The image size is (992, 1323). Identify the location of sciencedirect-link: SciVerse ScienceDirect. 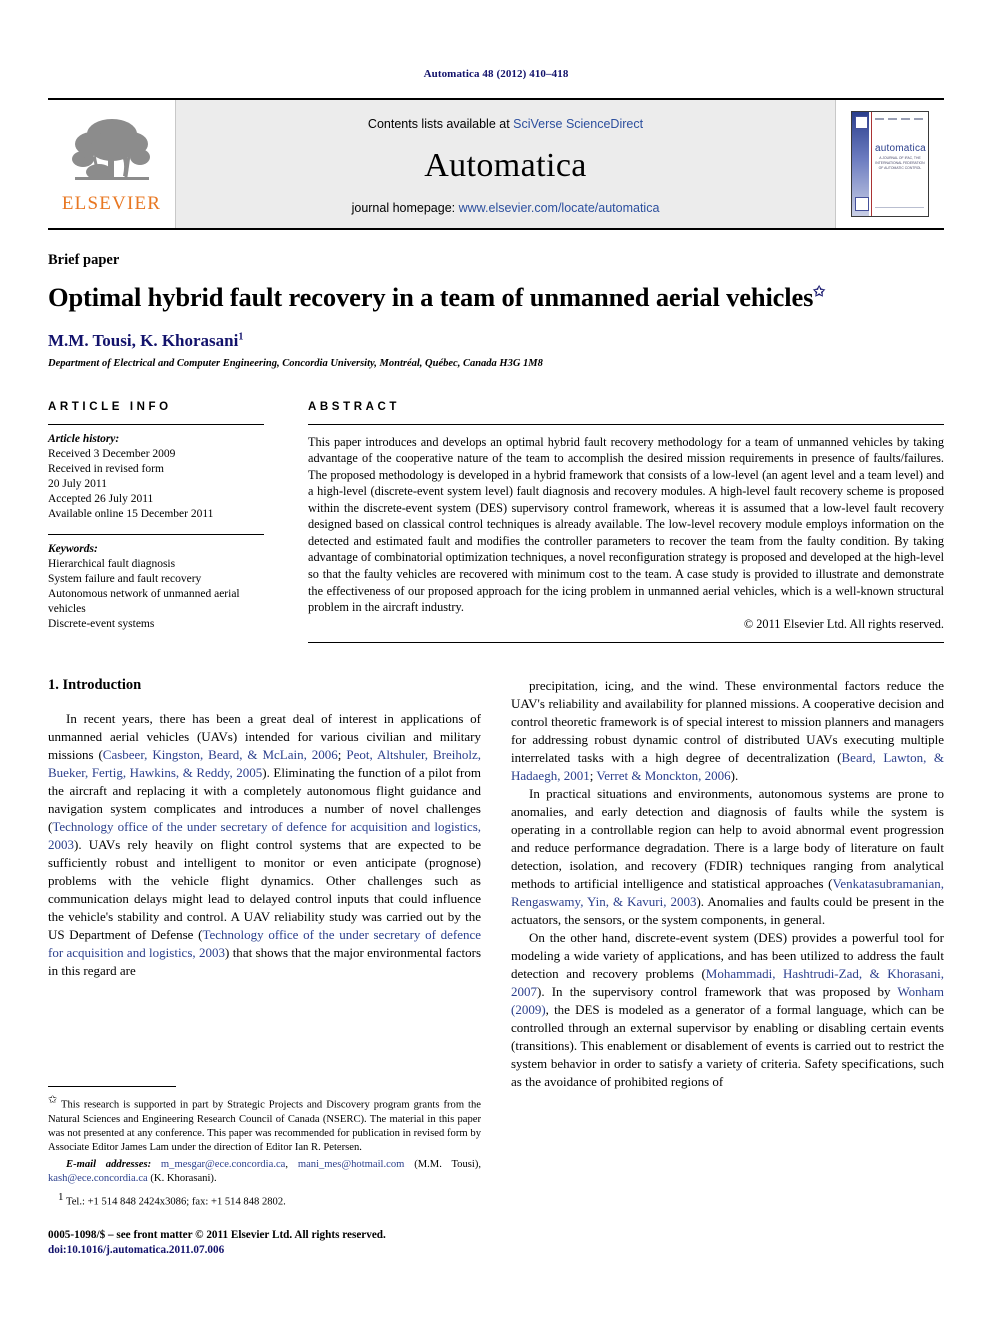
(578, 124).